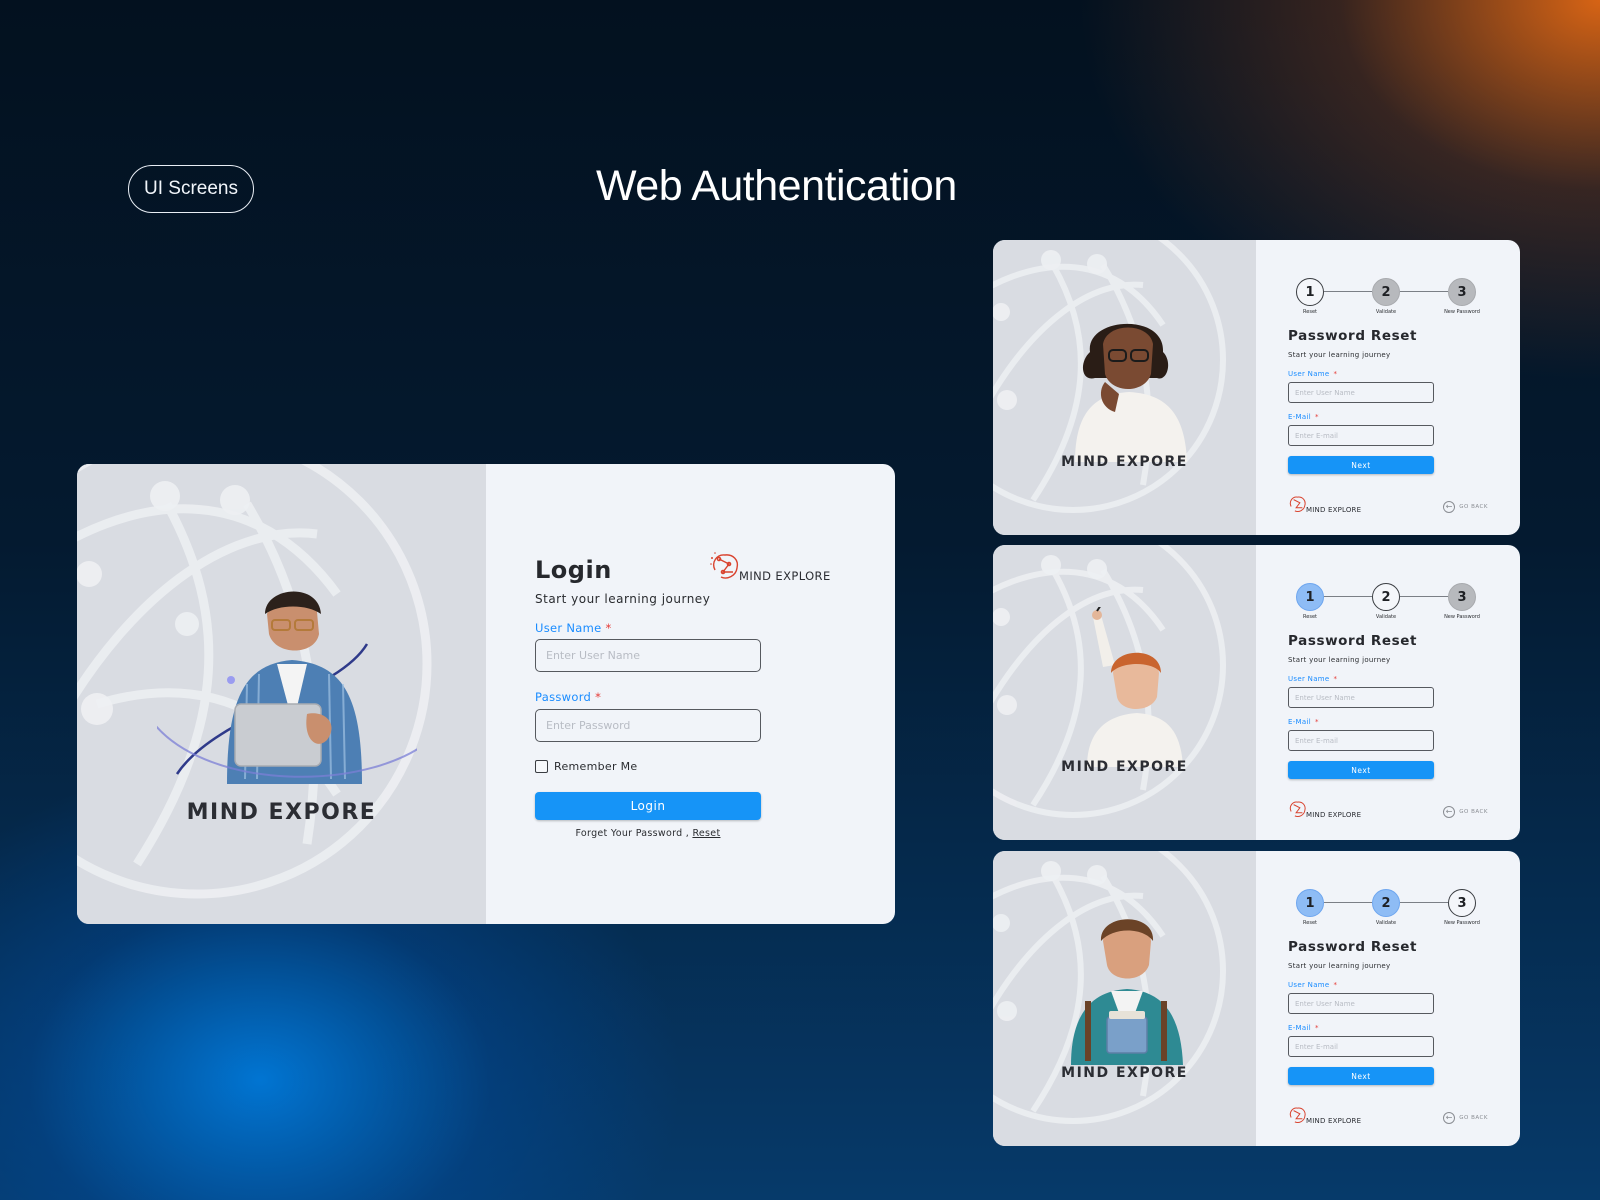  Describe the element at coordinates (1135, 687) in the screenshot. I see `boy-raising-hand-image` at that location.